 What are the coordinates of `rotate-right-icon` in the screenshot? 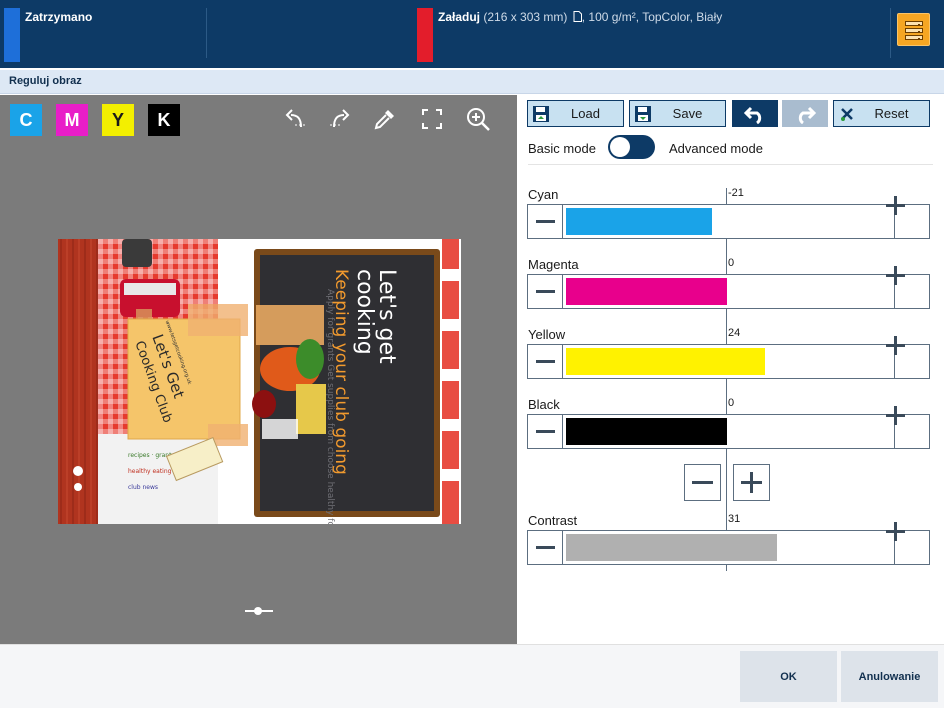 It's located at (340, 118).